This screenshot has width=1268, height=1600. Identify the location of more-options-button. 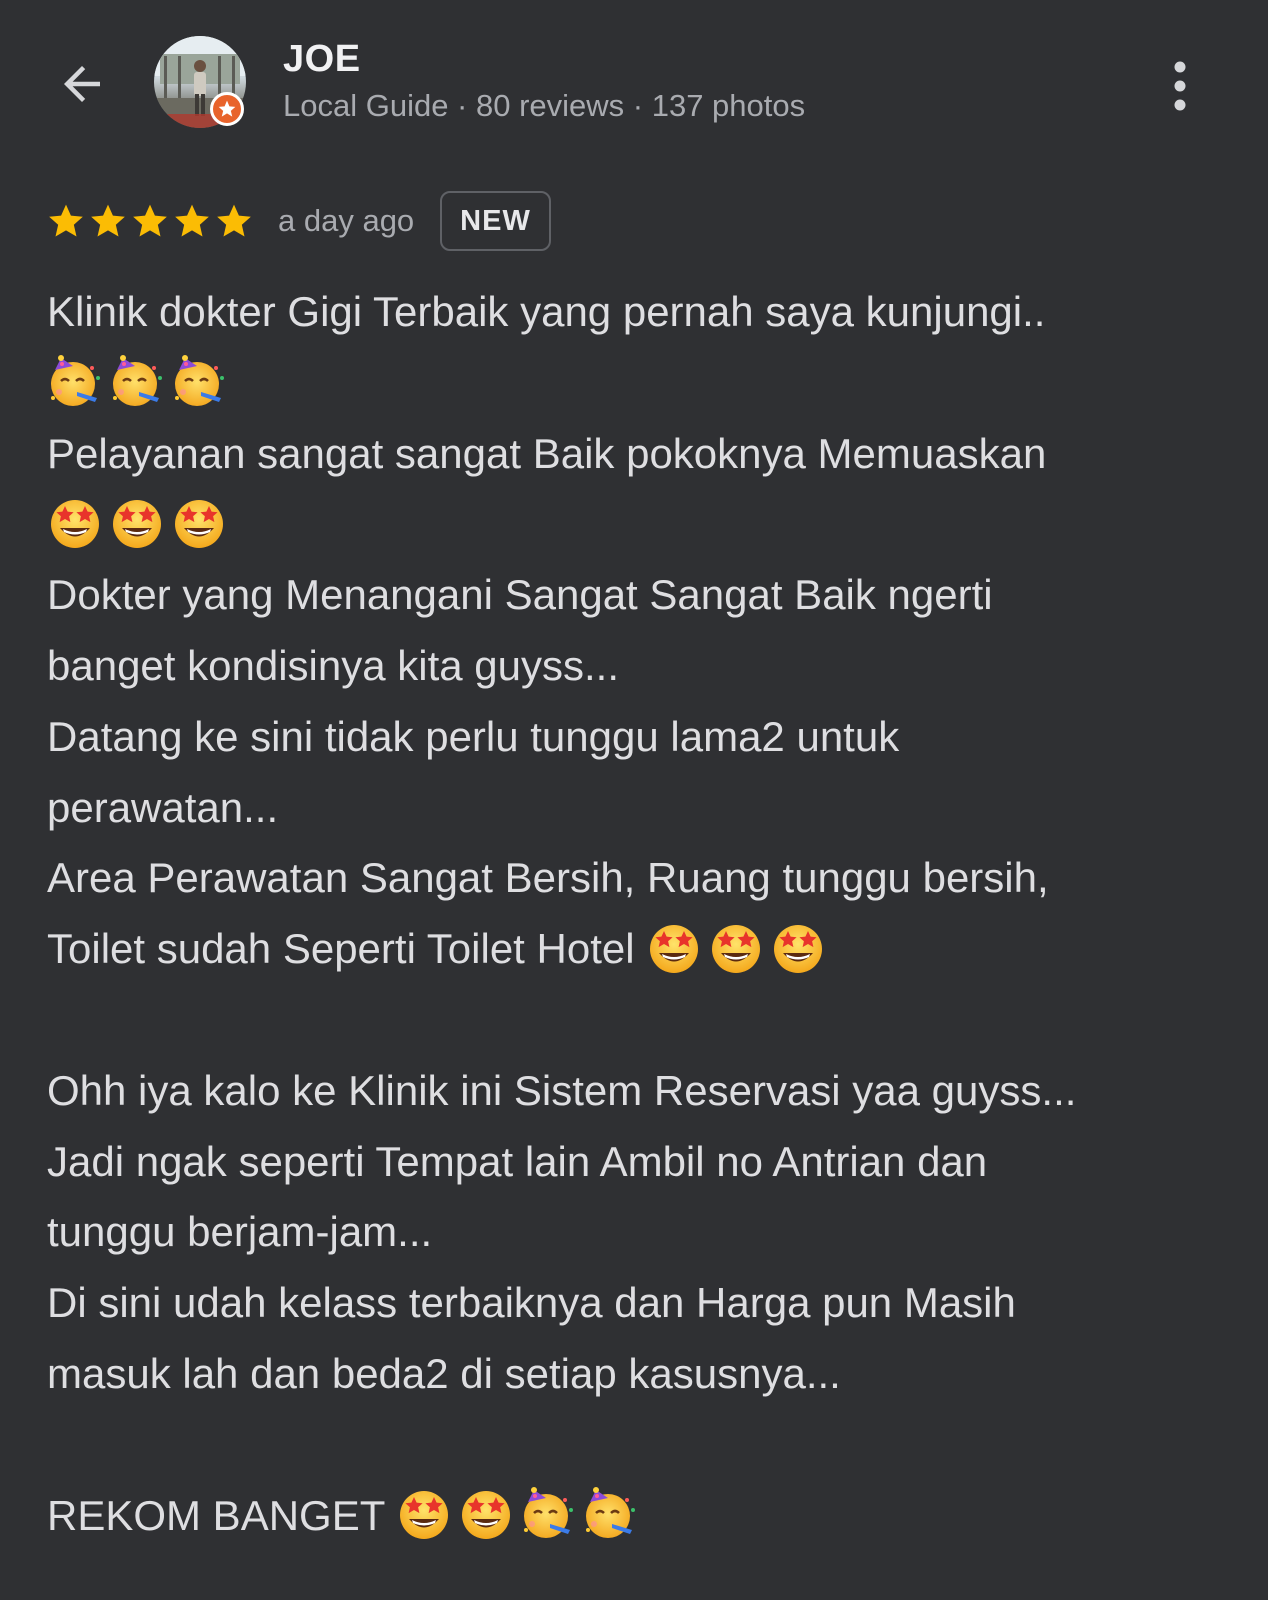
(1180, 86).